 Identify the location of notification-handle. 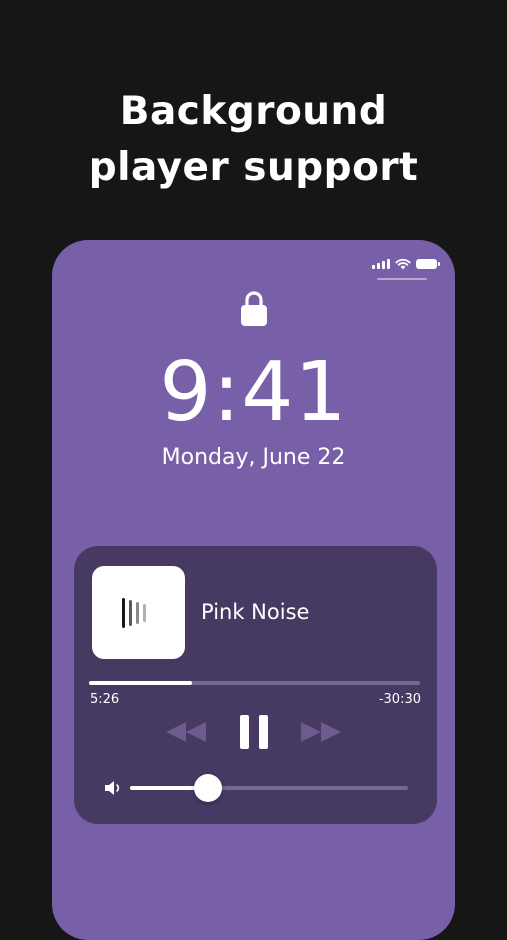
(402, 279).